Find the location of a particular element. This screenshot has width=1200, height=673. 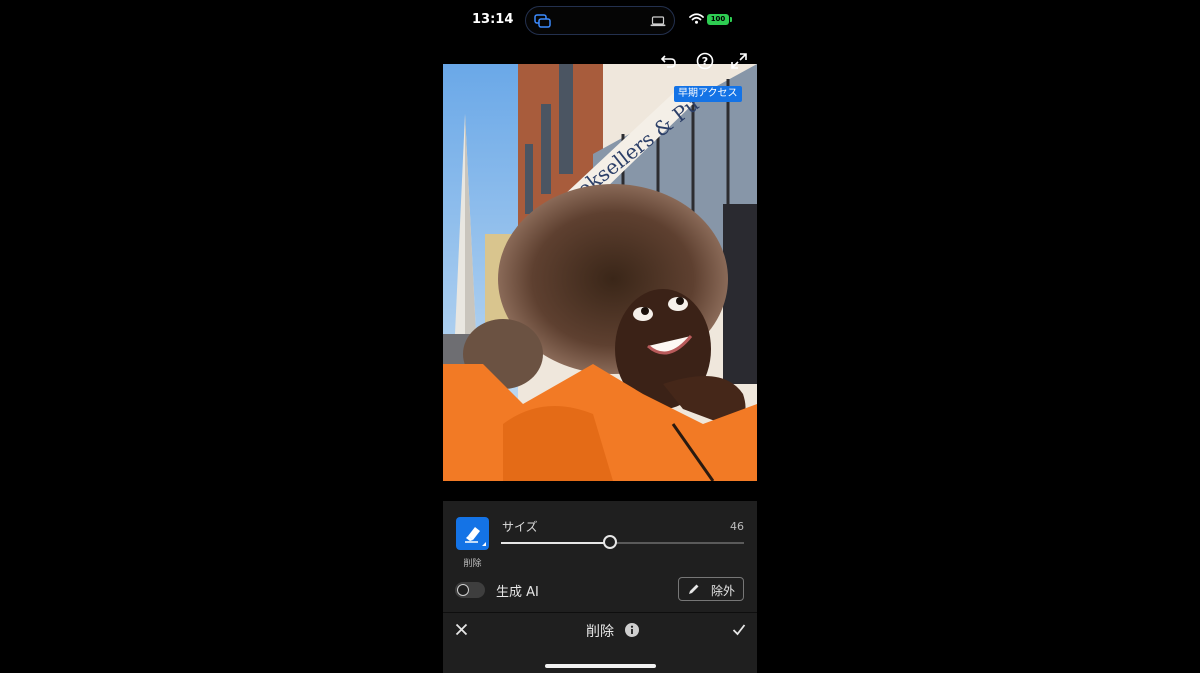

tabs-icon is located at coordinates (542, 21).